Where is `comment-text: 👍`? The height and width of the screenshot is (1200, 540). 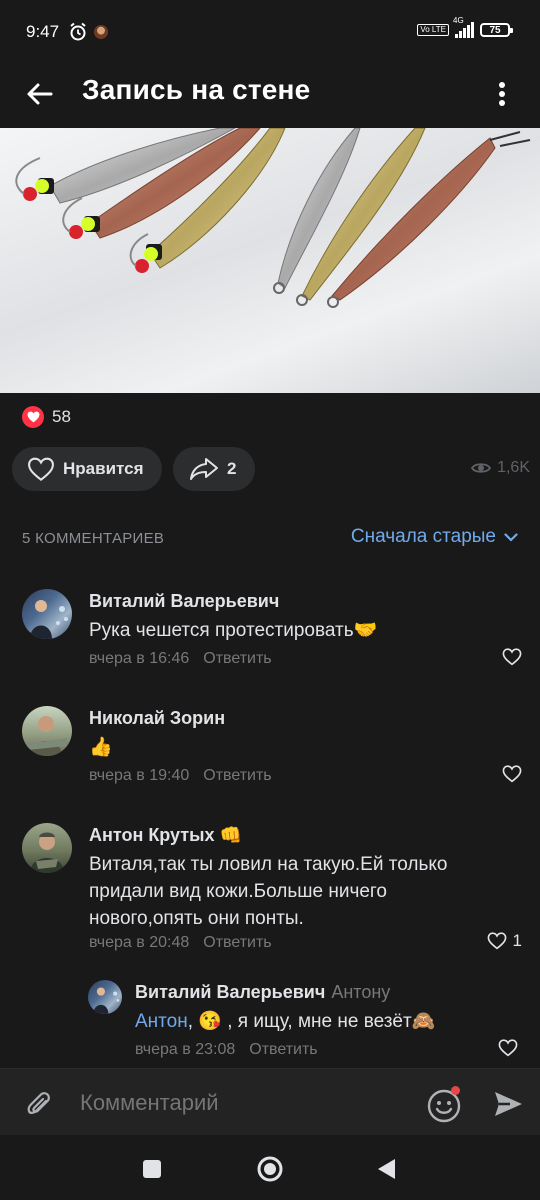
comment-text: 👍 is located at coordinates (101, 747).